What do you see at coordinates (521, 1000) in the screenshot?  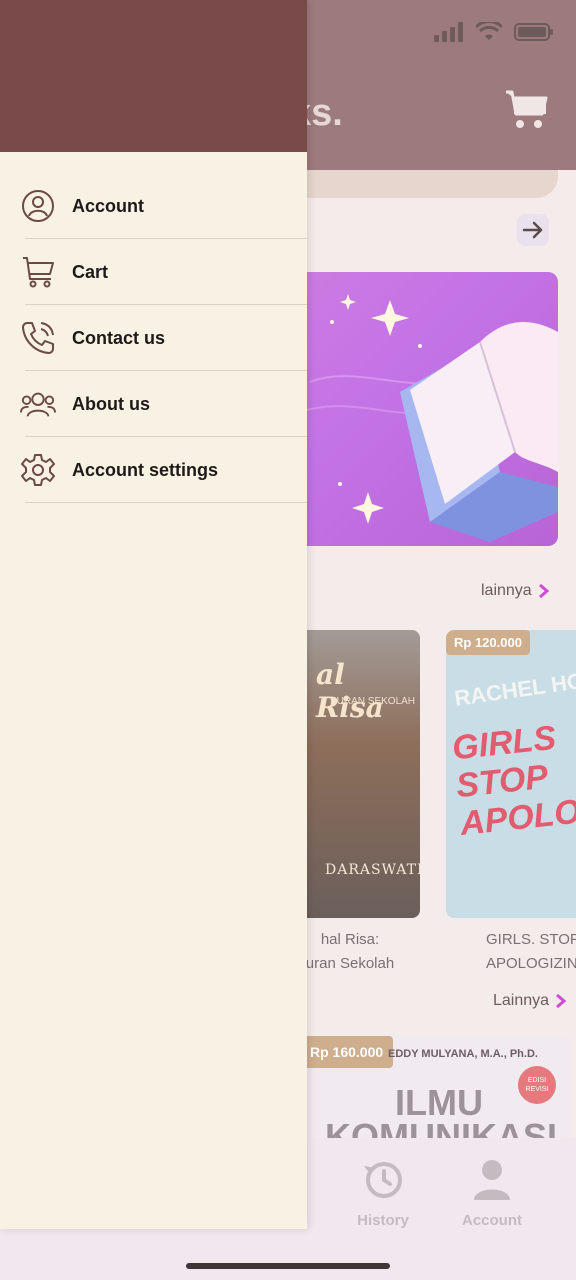 I see `more-link-label: Lainnya` at bounding box center [521, 1000].